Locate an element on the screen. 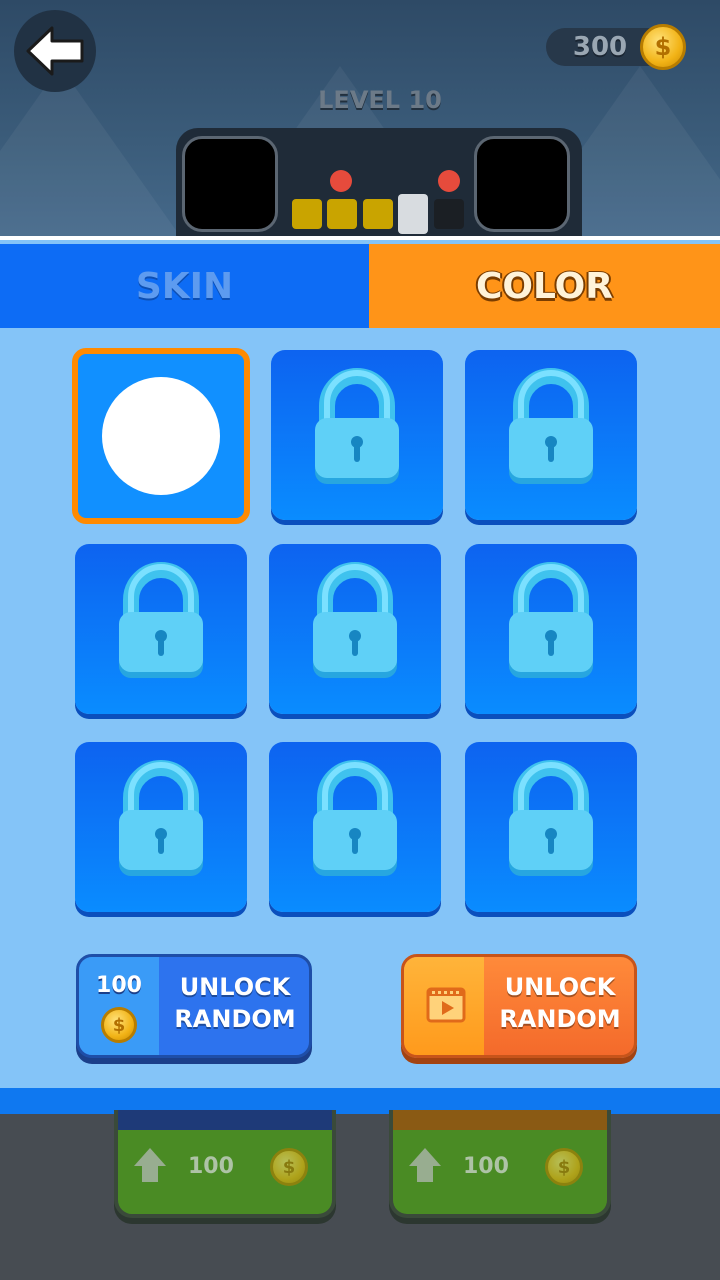  tab-skin: SKIN is located at coordinates (184, 286).